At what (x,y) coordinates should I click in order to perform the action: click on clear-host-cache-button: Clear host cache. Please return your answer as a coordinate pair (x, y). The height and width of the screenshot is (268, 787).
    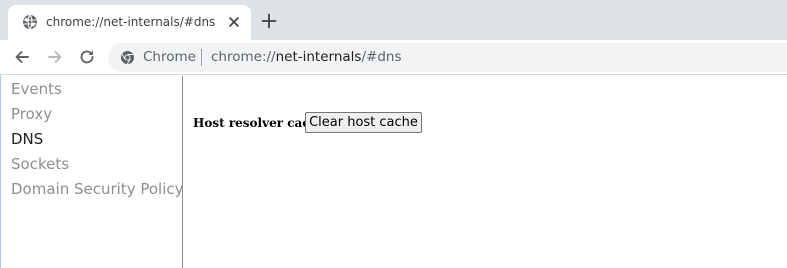
    Looking at the image, I should click on (363, 122).